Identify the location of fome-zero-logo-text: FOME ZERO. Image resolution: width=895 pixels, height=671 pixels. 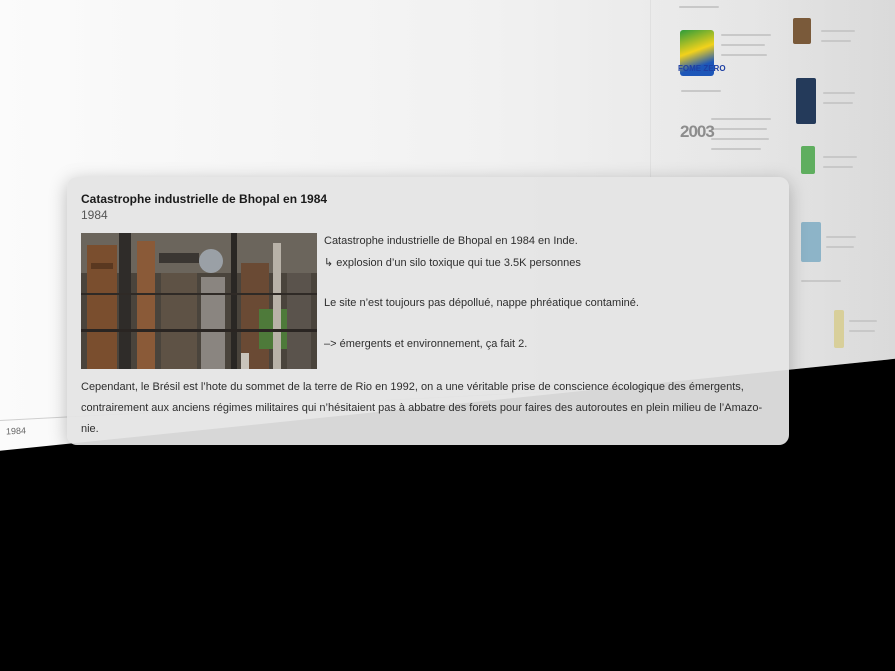
(702, 68).